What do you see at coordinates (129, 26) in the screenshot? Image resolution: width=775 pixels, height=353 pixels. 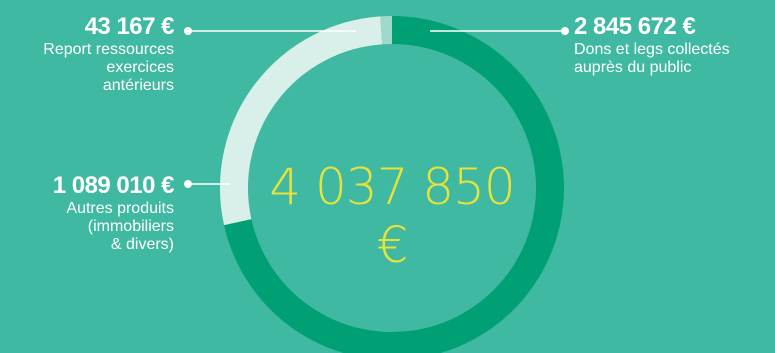 I see `report-amount: 43 167 €` at bounding box center [129, 26].